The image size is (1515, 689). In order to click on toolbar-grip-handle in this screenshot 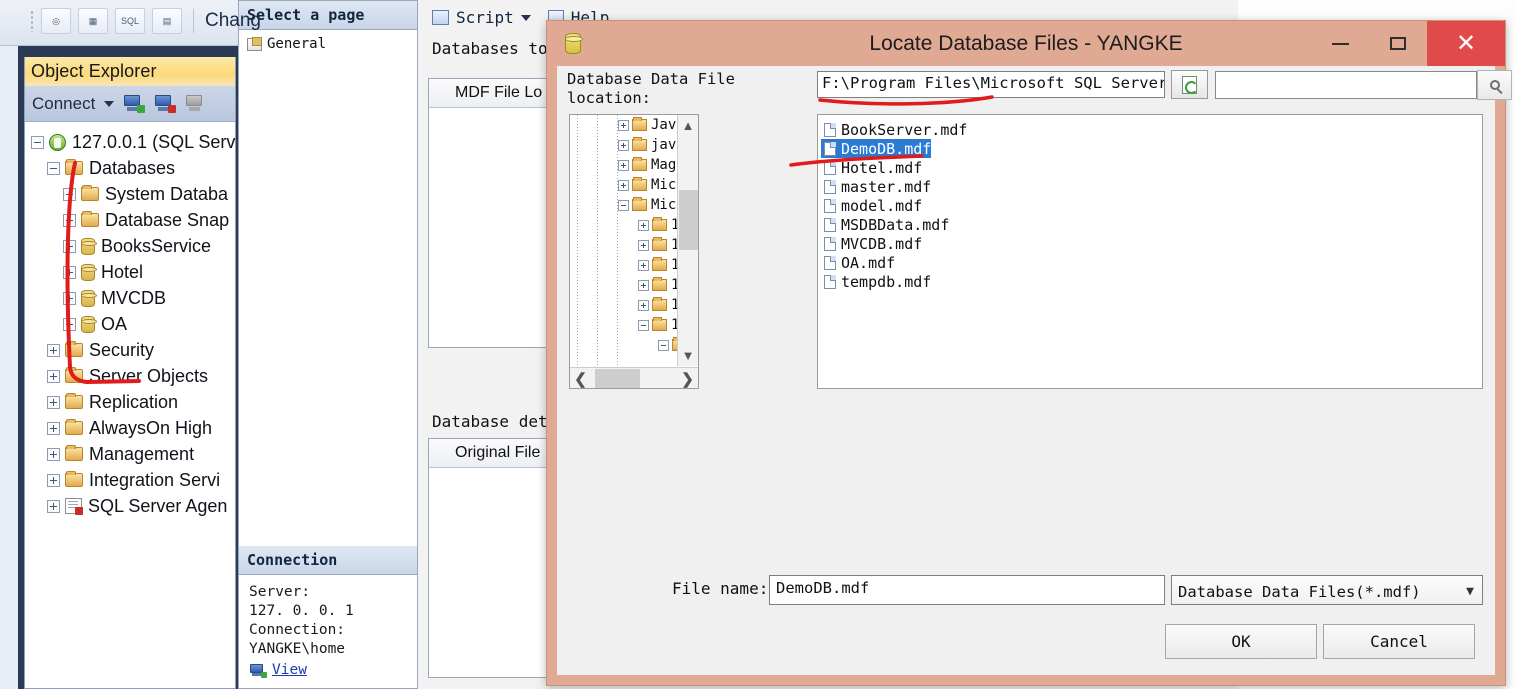, I will do `click(32, 21)`.